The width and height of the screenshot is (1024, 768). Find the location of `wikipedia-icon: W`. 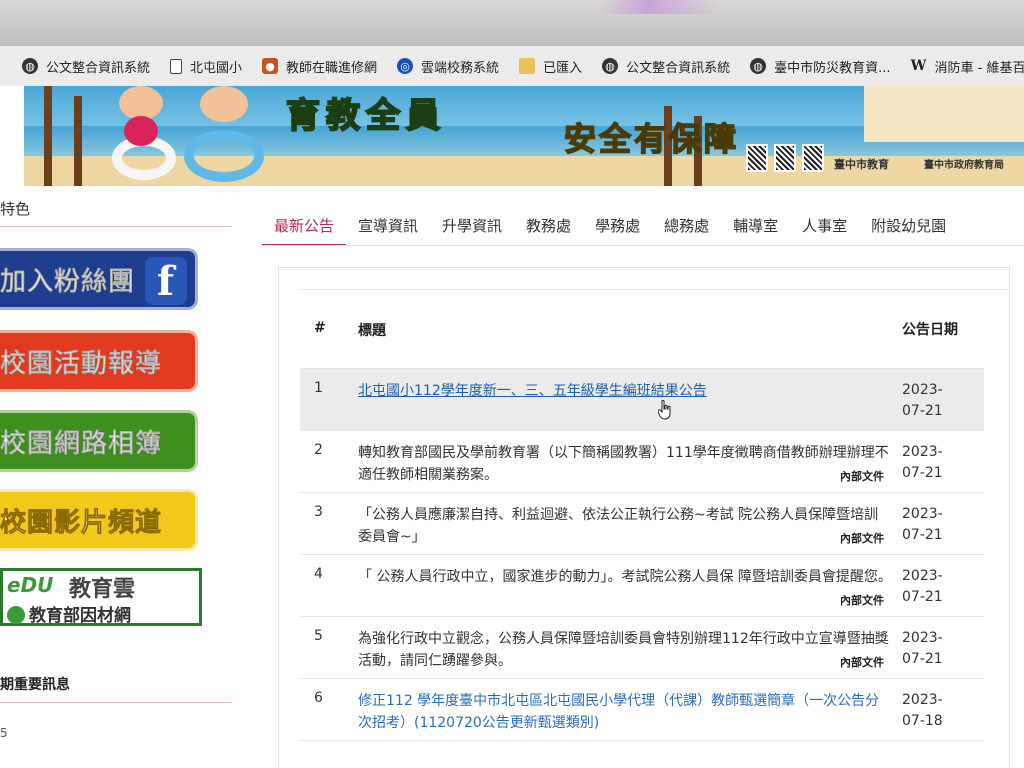

wikipedia-icon: W is located at coordinates (918, 66).